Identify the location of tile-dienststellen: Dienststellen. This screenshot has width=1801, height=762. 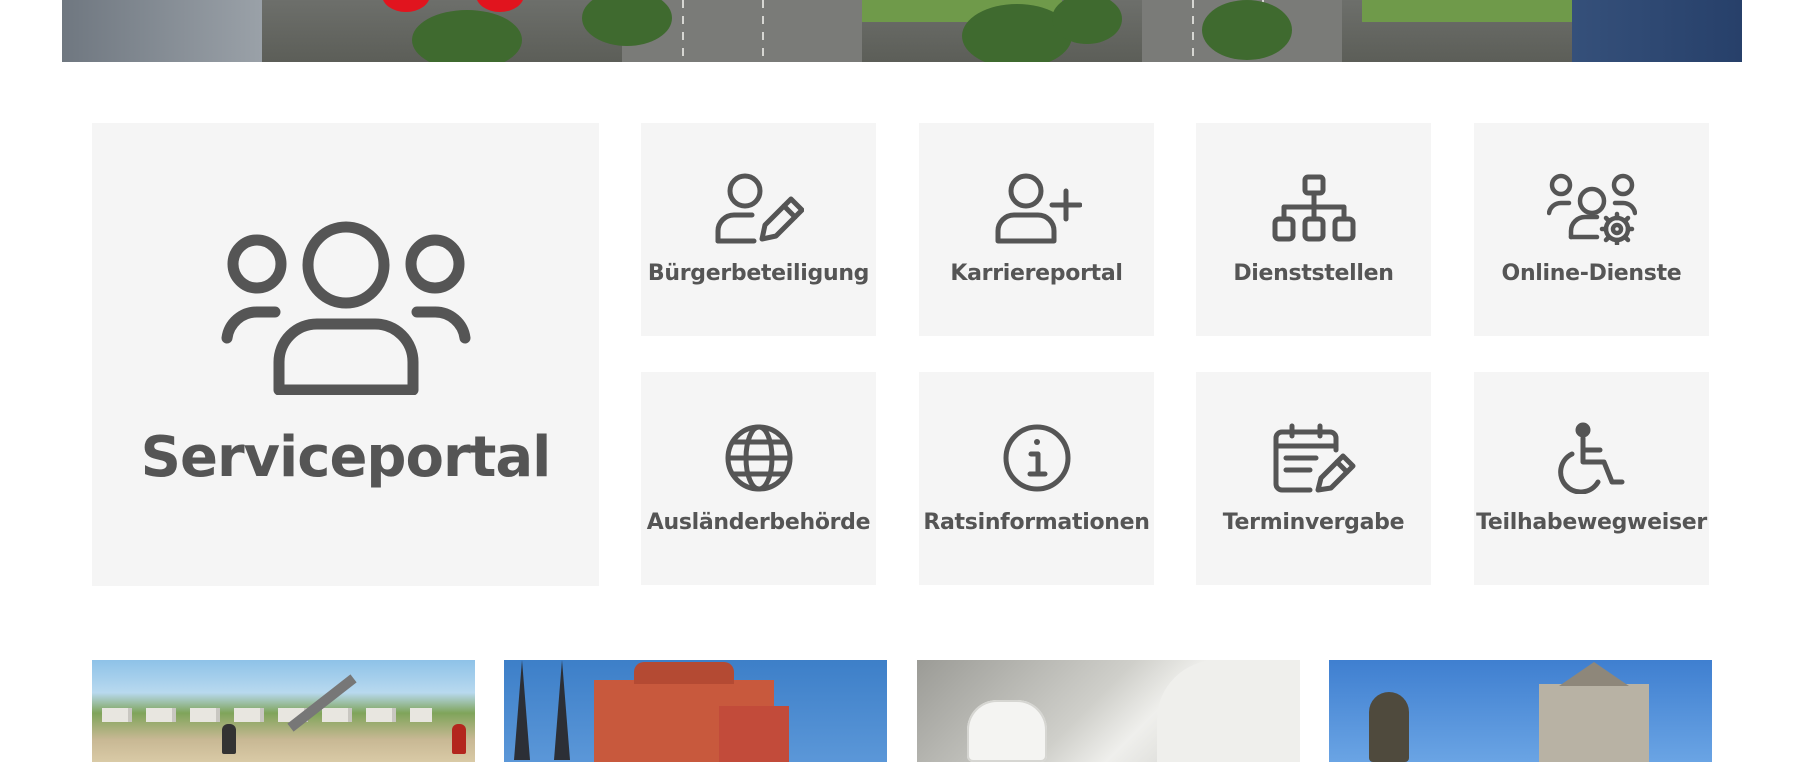
(1313, 229).